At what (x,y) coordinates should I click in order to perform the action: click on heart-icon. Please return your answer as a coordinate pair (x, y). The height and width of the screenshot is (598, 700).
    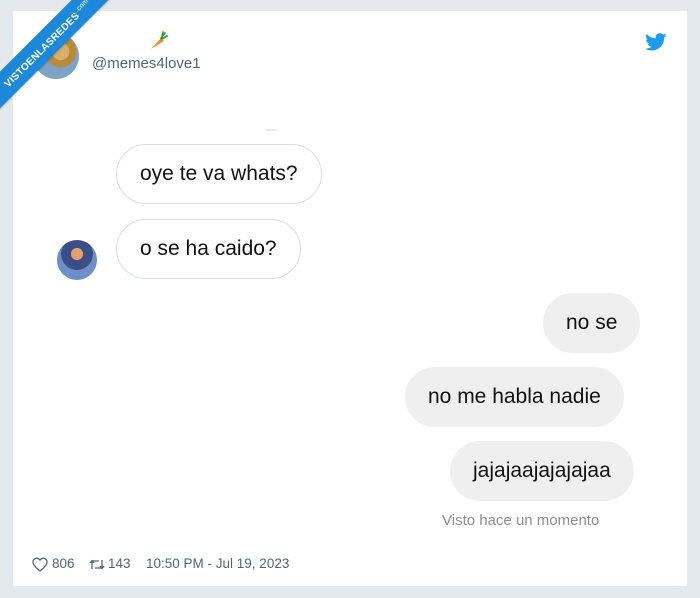
    Looking at the image, I should click on (40, 564).